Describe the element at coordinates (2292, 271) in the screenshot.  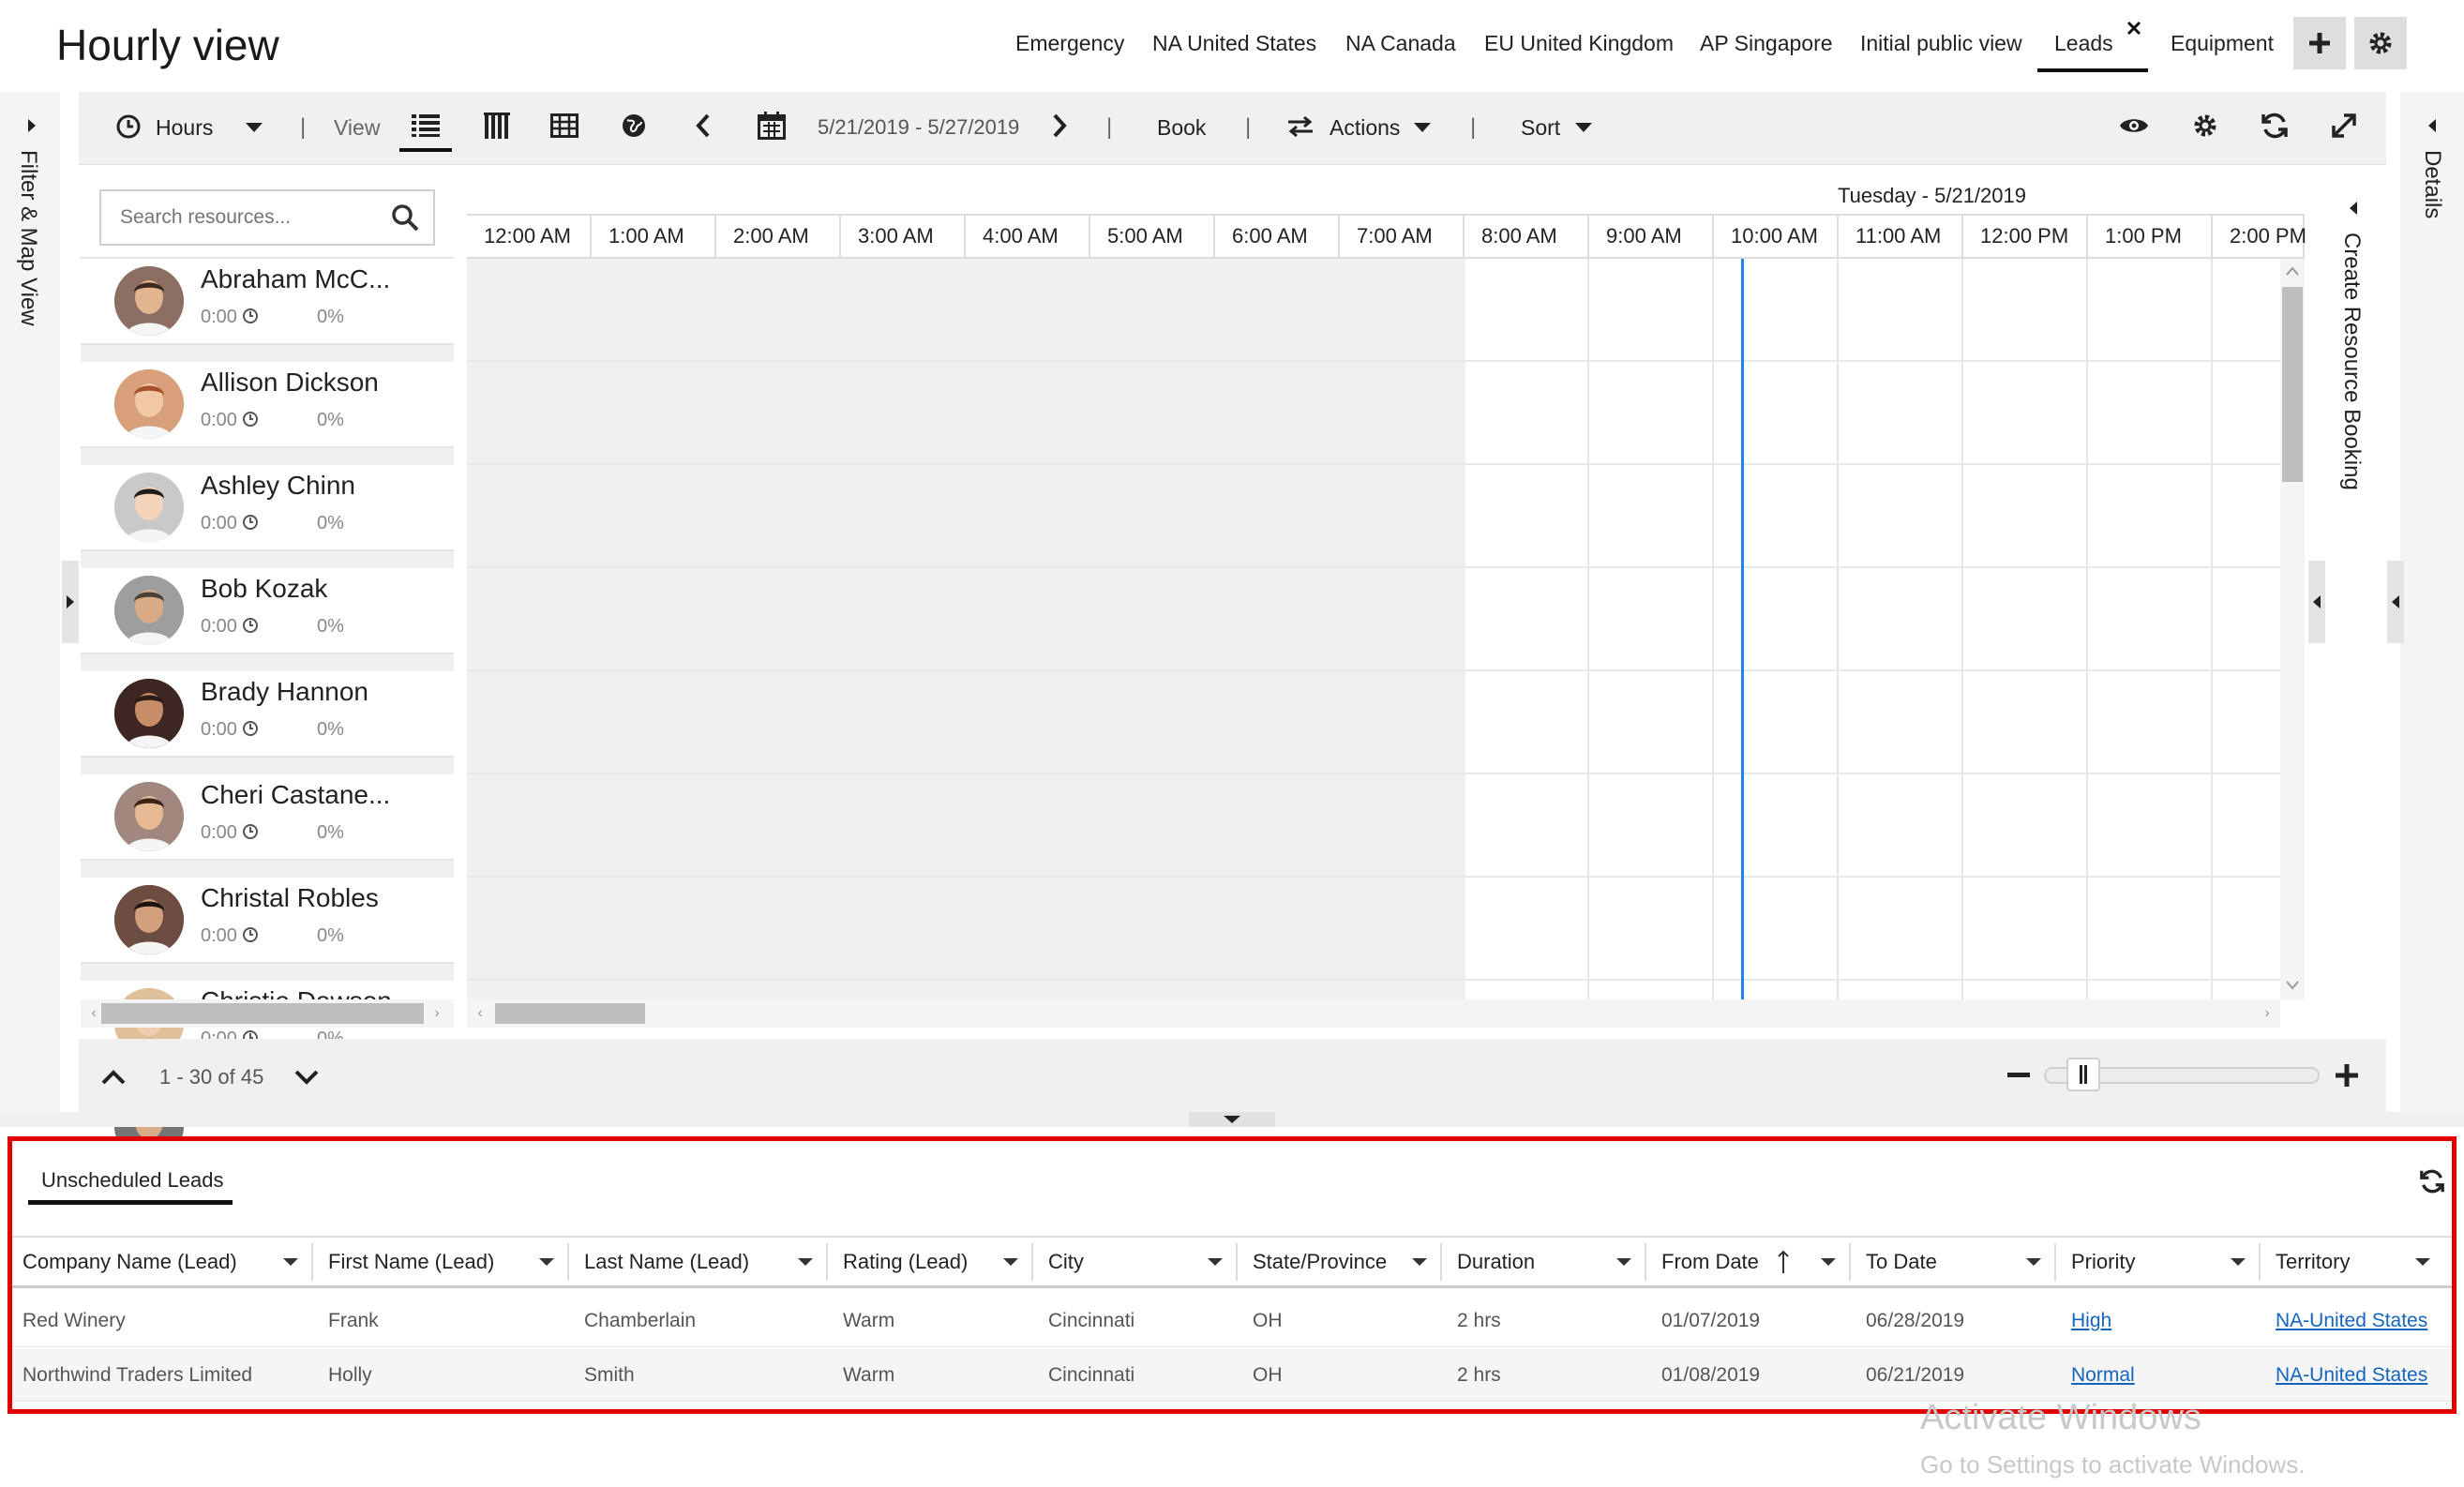
I see `scroll-up-icon` at that location.